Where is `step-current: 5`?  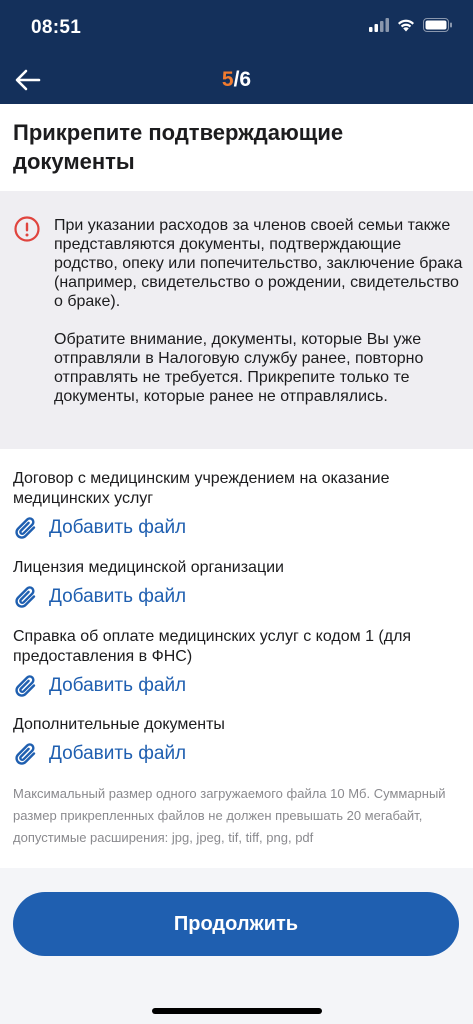 step-current: 5 is located at coordinates (227, 79).